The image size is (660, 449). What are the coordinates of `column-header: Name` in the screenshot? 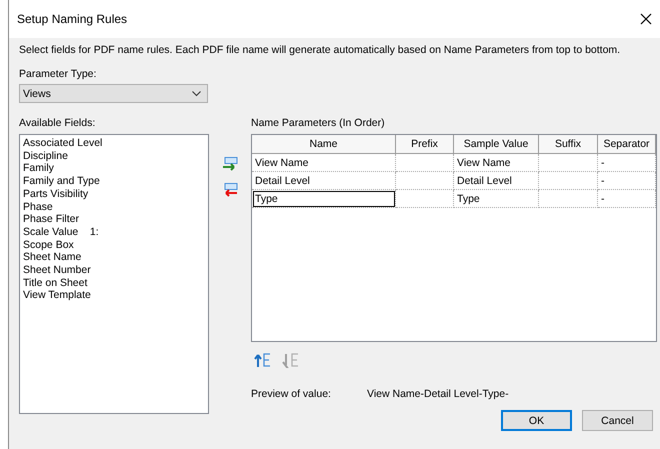 It's located at (324, 144).